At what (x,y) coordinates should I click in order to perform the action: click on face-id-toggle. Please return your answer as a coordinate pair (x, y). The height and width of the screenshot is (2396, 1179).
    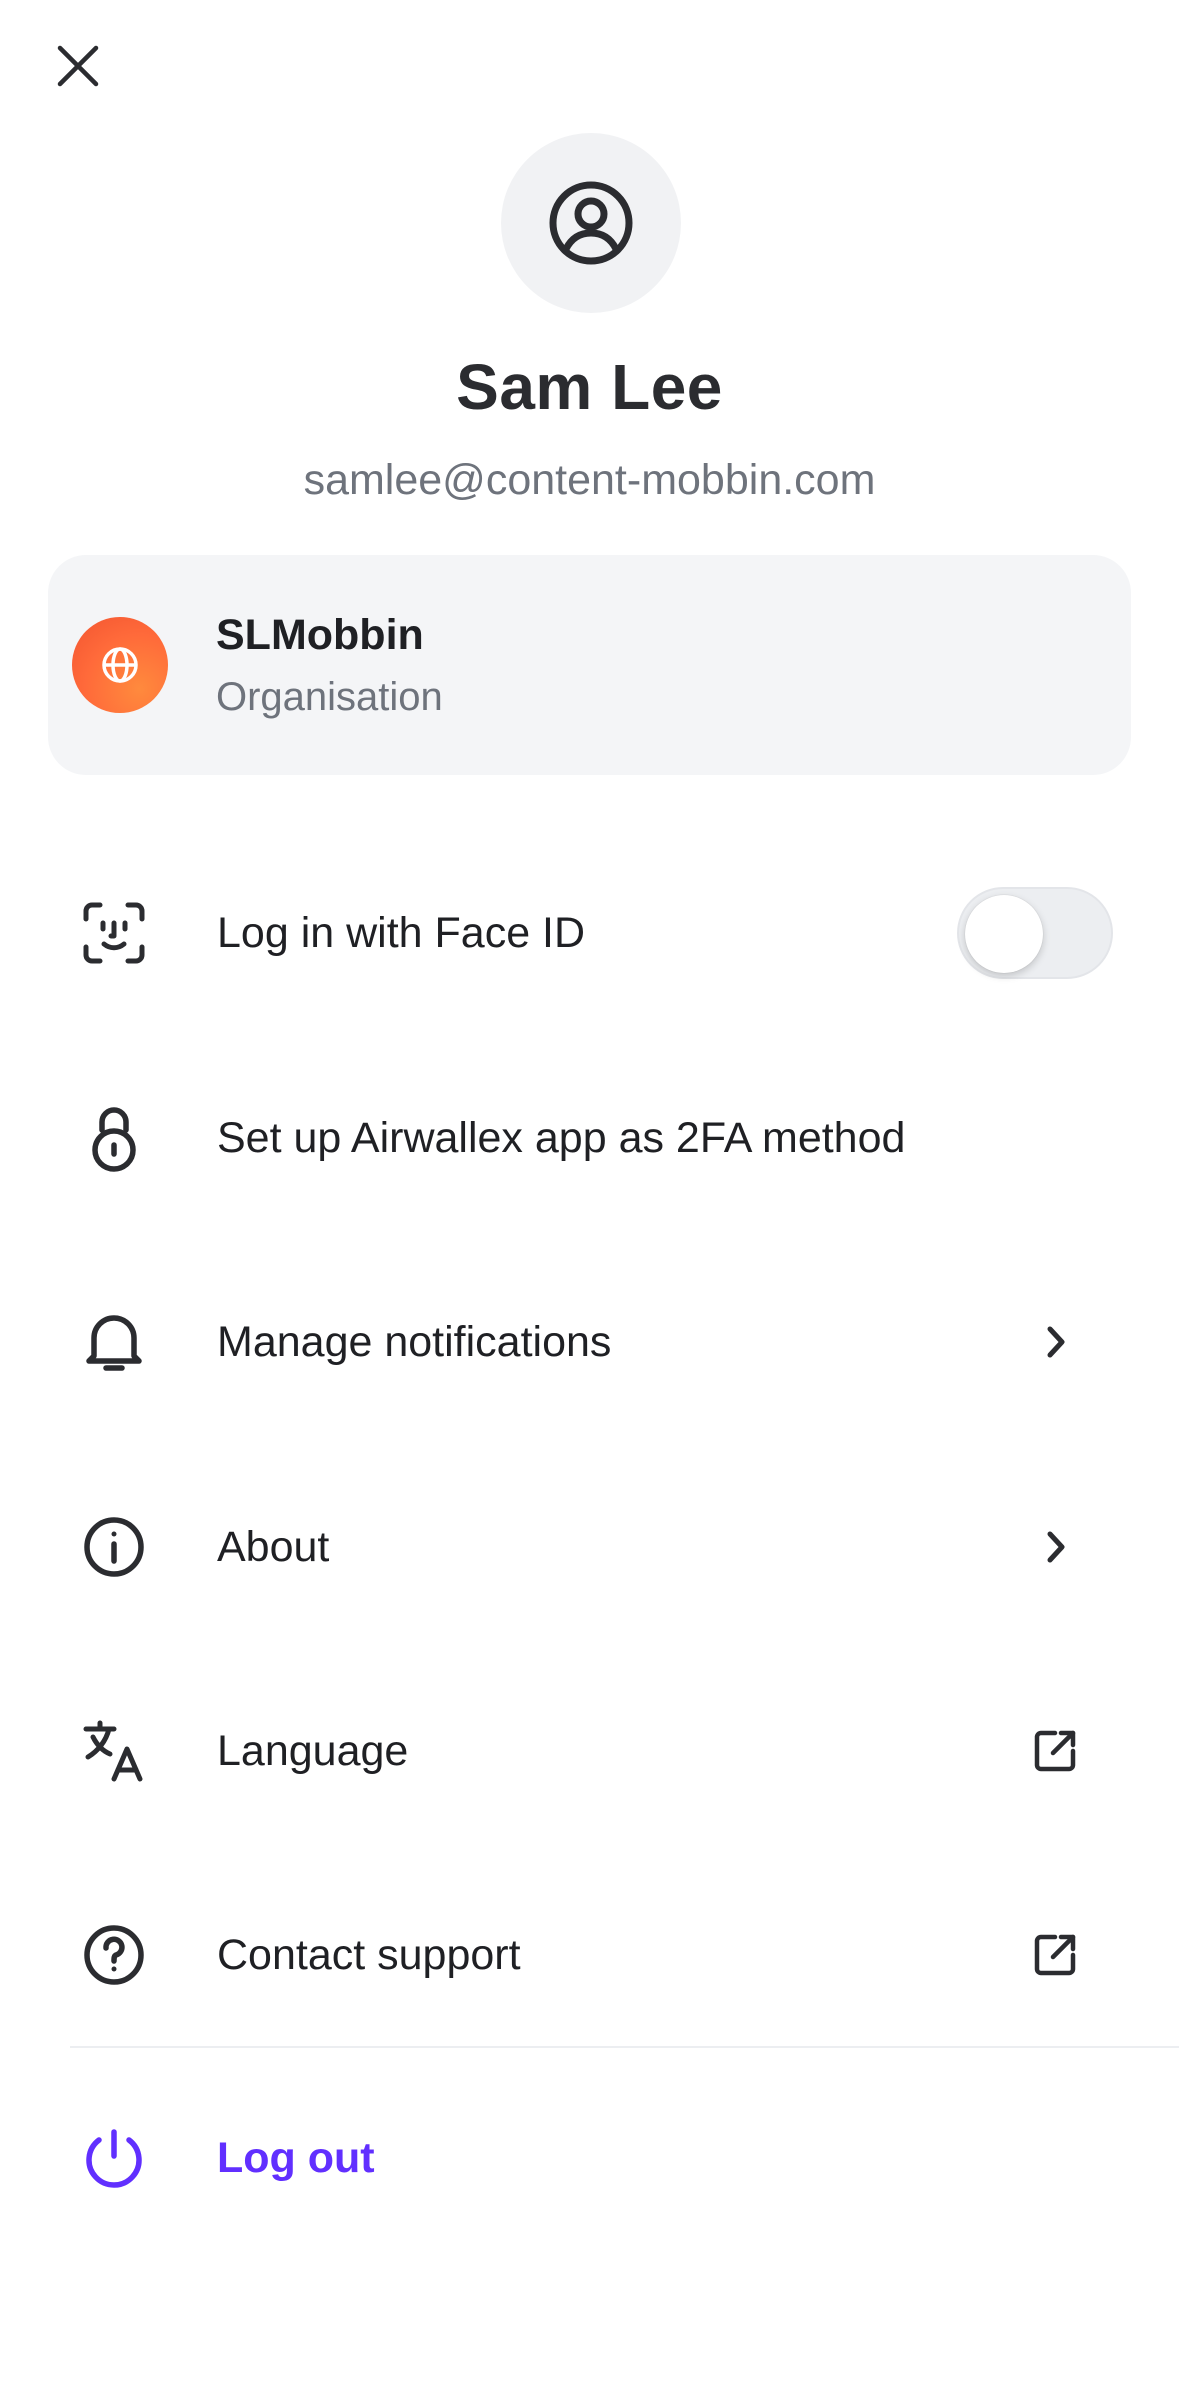
    Looking at the image, I should click on (1035, 933).